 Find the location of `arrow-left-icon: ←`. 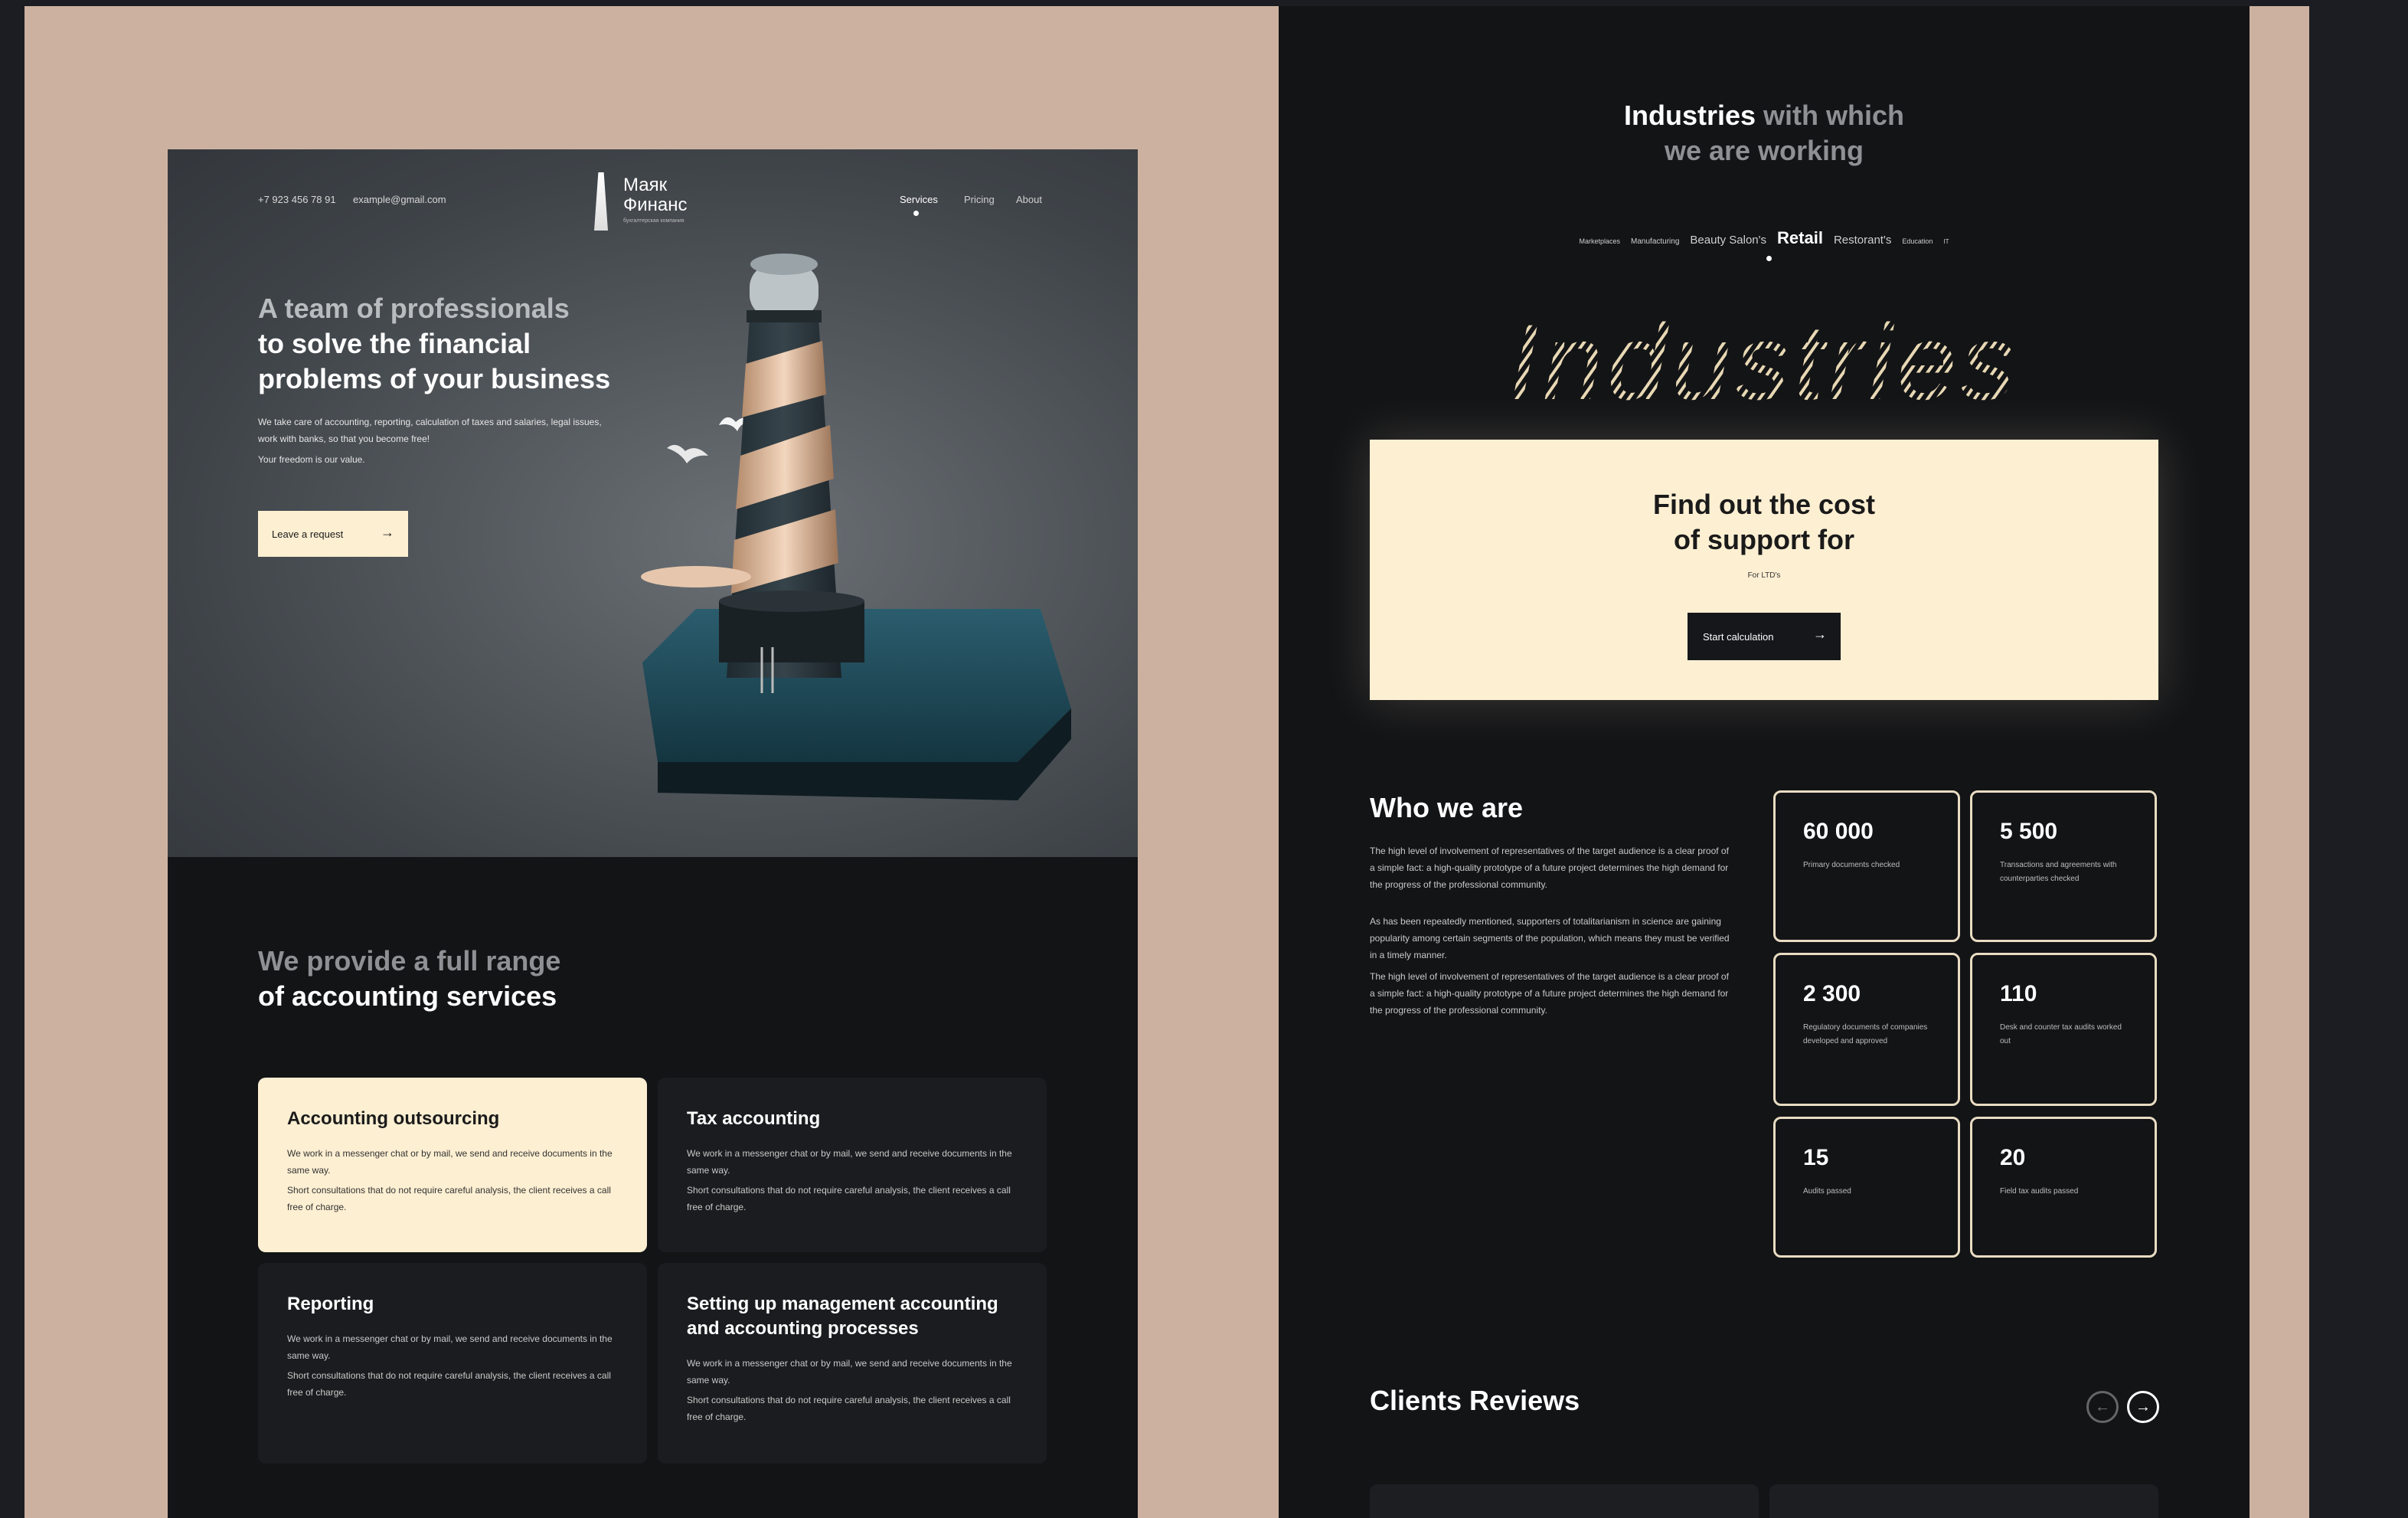

arrow-left-icon: ← is located at coordinates (2102, 1406).